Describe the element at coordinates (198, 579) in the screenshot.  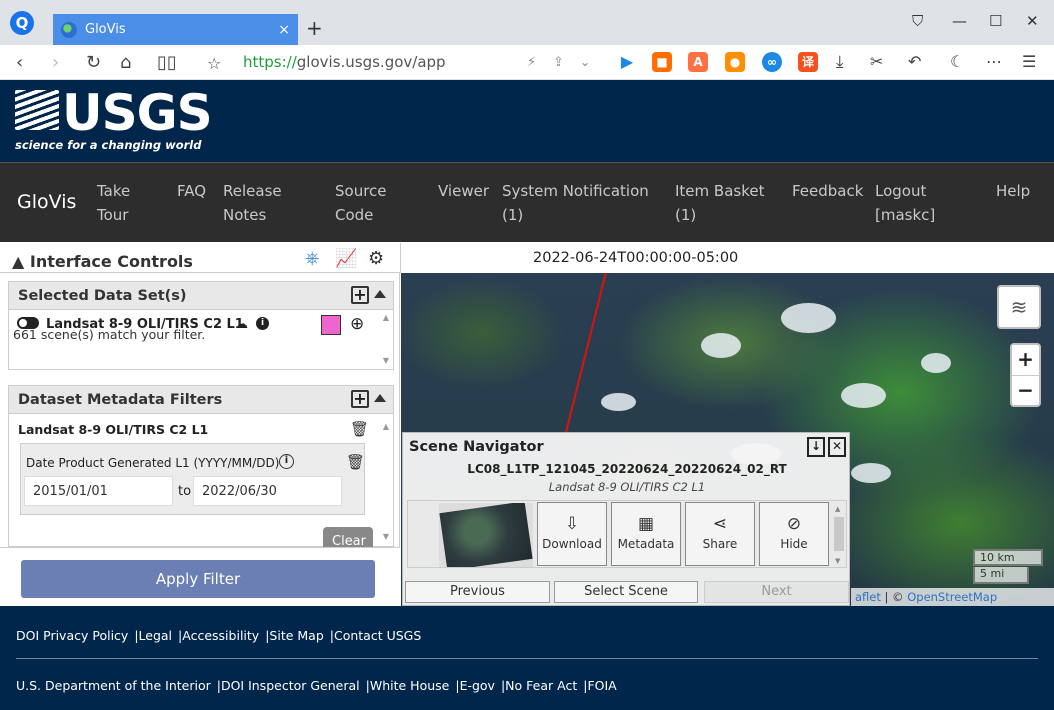
I see `apply-filter-button: Apply Filter` at that location.